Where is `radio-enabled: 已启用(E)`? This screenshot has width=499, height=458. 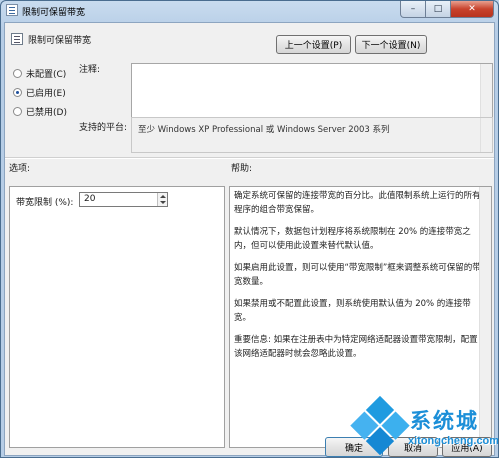 radio-enabled: 已启用(E) is located at coordinates (39, 92).